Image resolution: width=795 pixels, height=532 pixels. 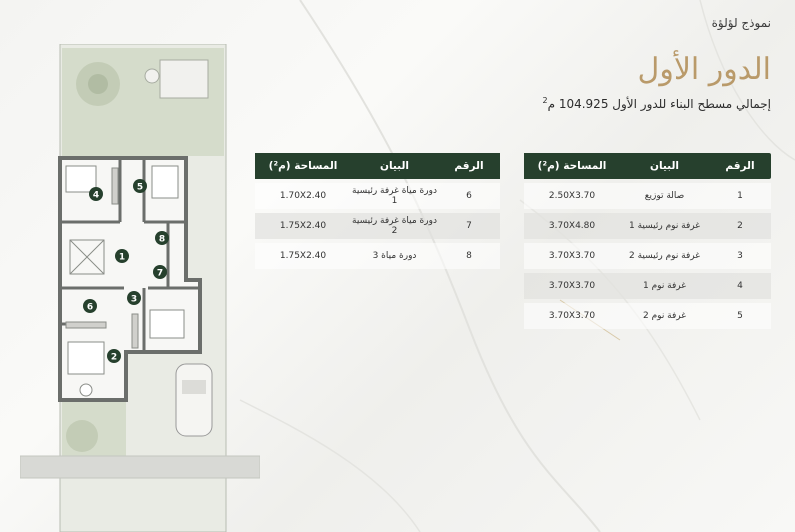 I want to click on table-row: 1 صالة توزيع 2.50X3.70, so click(x=647, y=196).